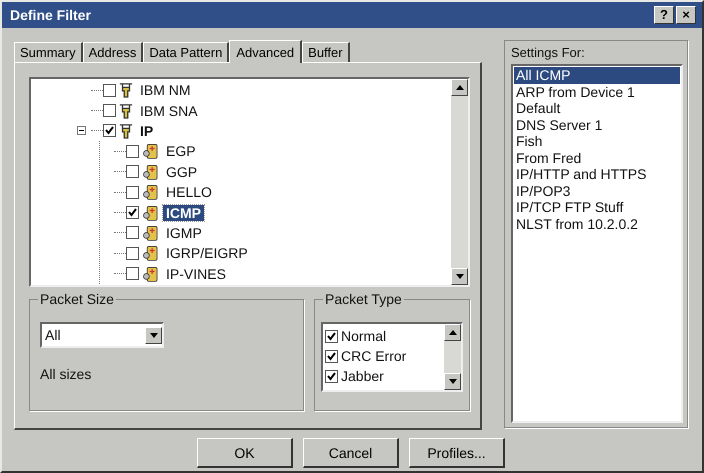 The image size is (704, 473). What do you see at coordinates (102, 335) in the screenshot?
I see `packet-size-dropdown: All` at bounding box center [102, 335].